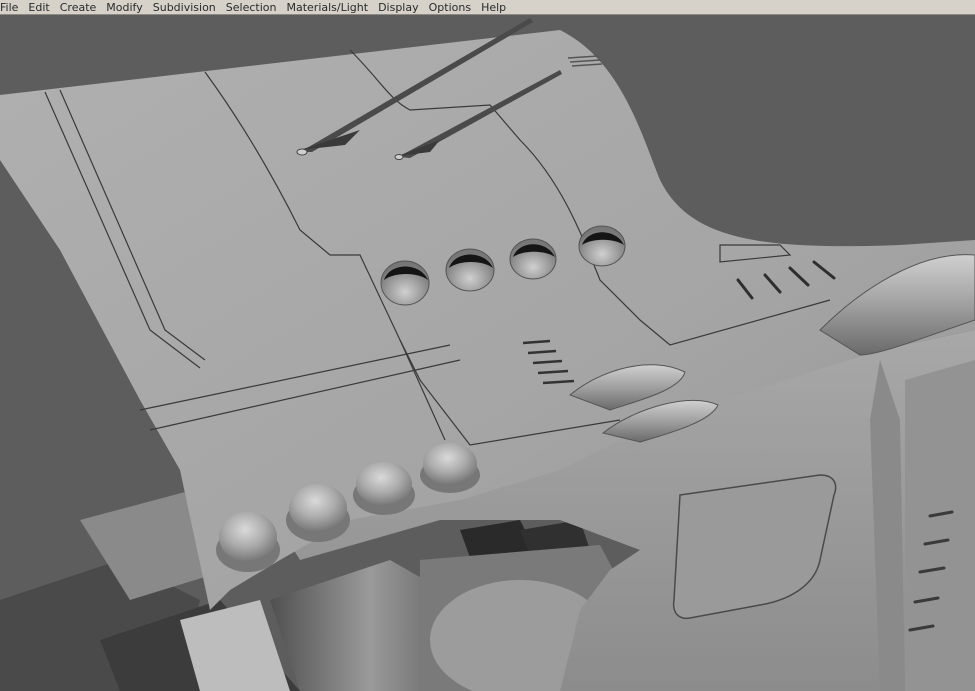 The width and height of the screenshot is (975, 691). Describe the element at coordinates (185, 7) in the screenshot. I see `menu-subdivision: Subdivision` at that location.